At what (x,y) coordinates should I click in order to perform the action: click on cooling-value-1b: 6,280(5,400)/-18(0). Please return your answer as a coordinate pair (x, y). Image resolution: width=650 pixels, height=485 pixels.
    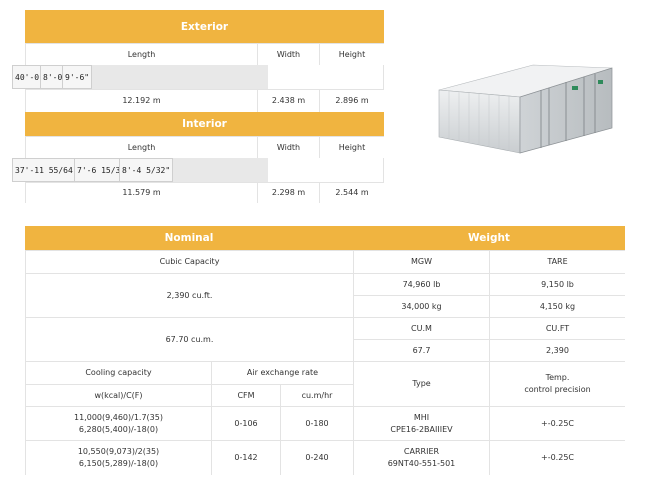
    Looking at the image, I should click on (118, 429).